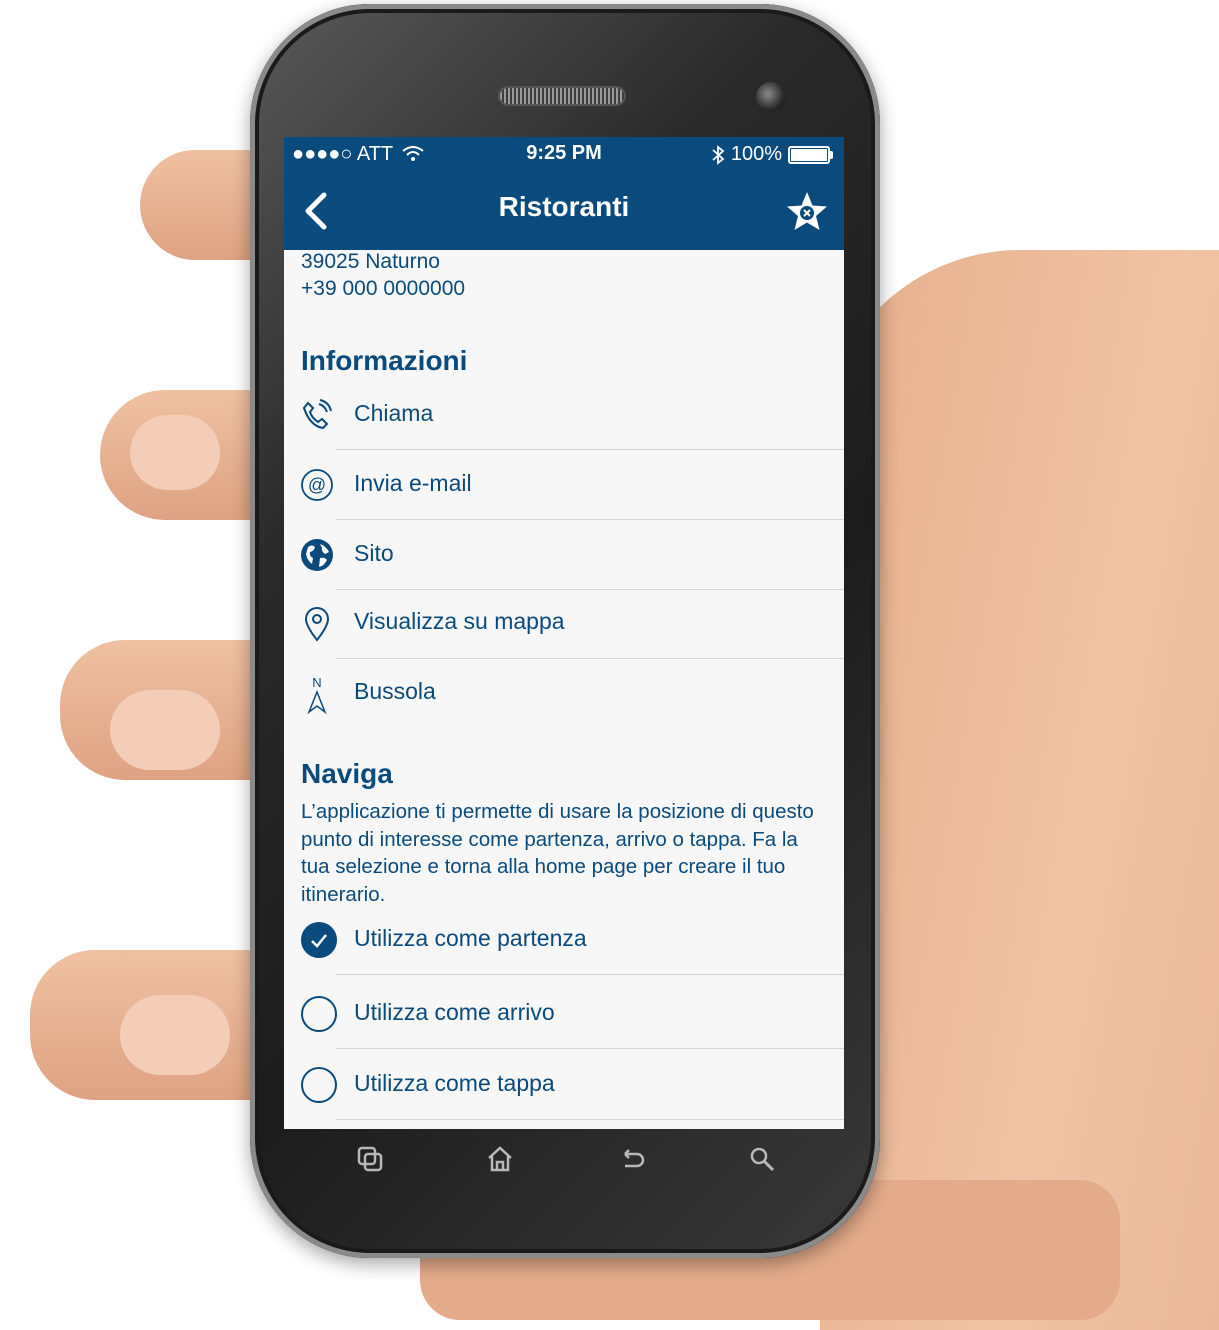 The image size is (1219, 1330). Describe the element at coordinates (771, 97) in the screenshot. I see `front-camera` at that location.